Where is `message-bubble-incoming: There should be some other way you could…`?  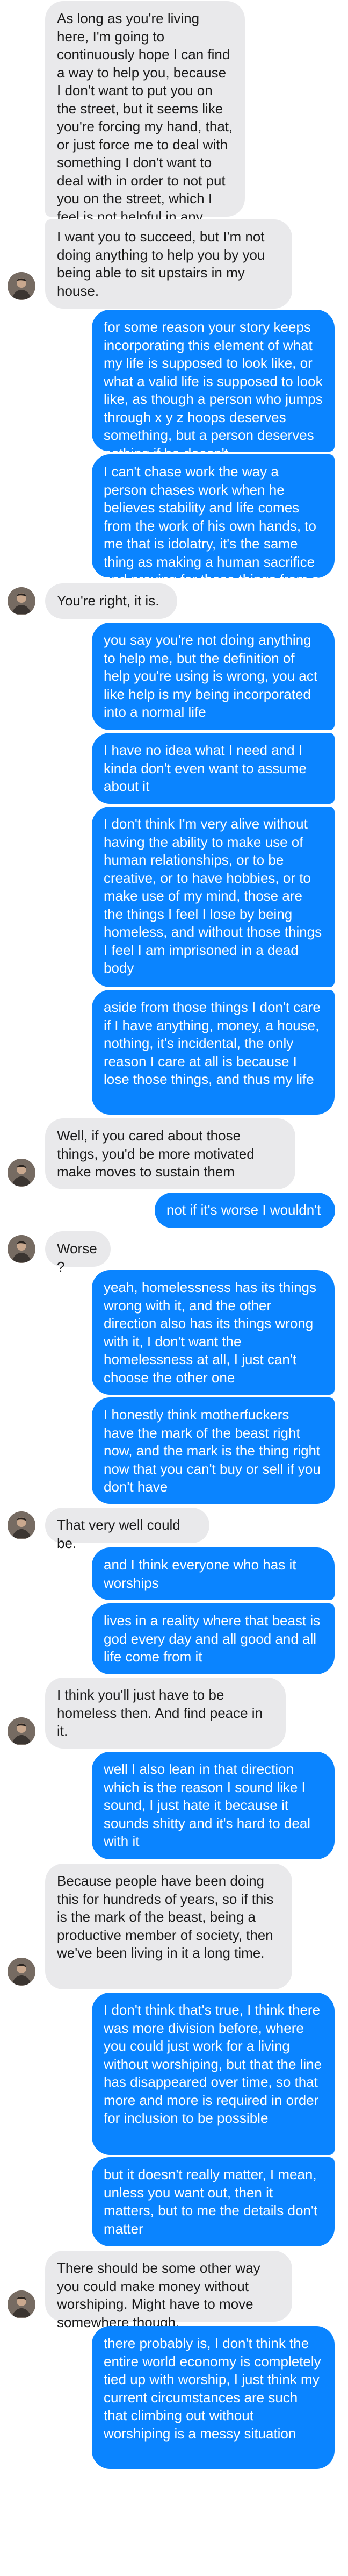
message-bubble-incoming: There should be some other way you could… is located at coordinates (169, 2290).